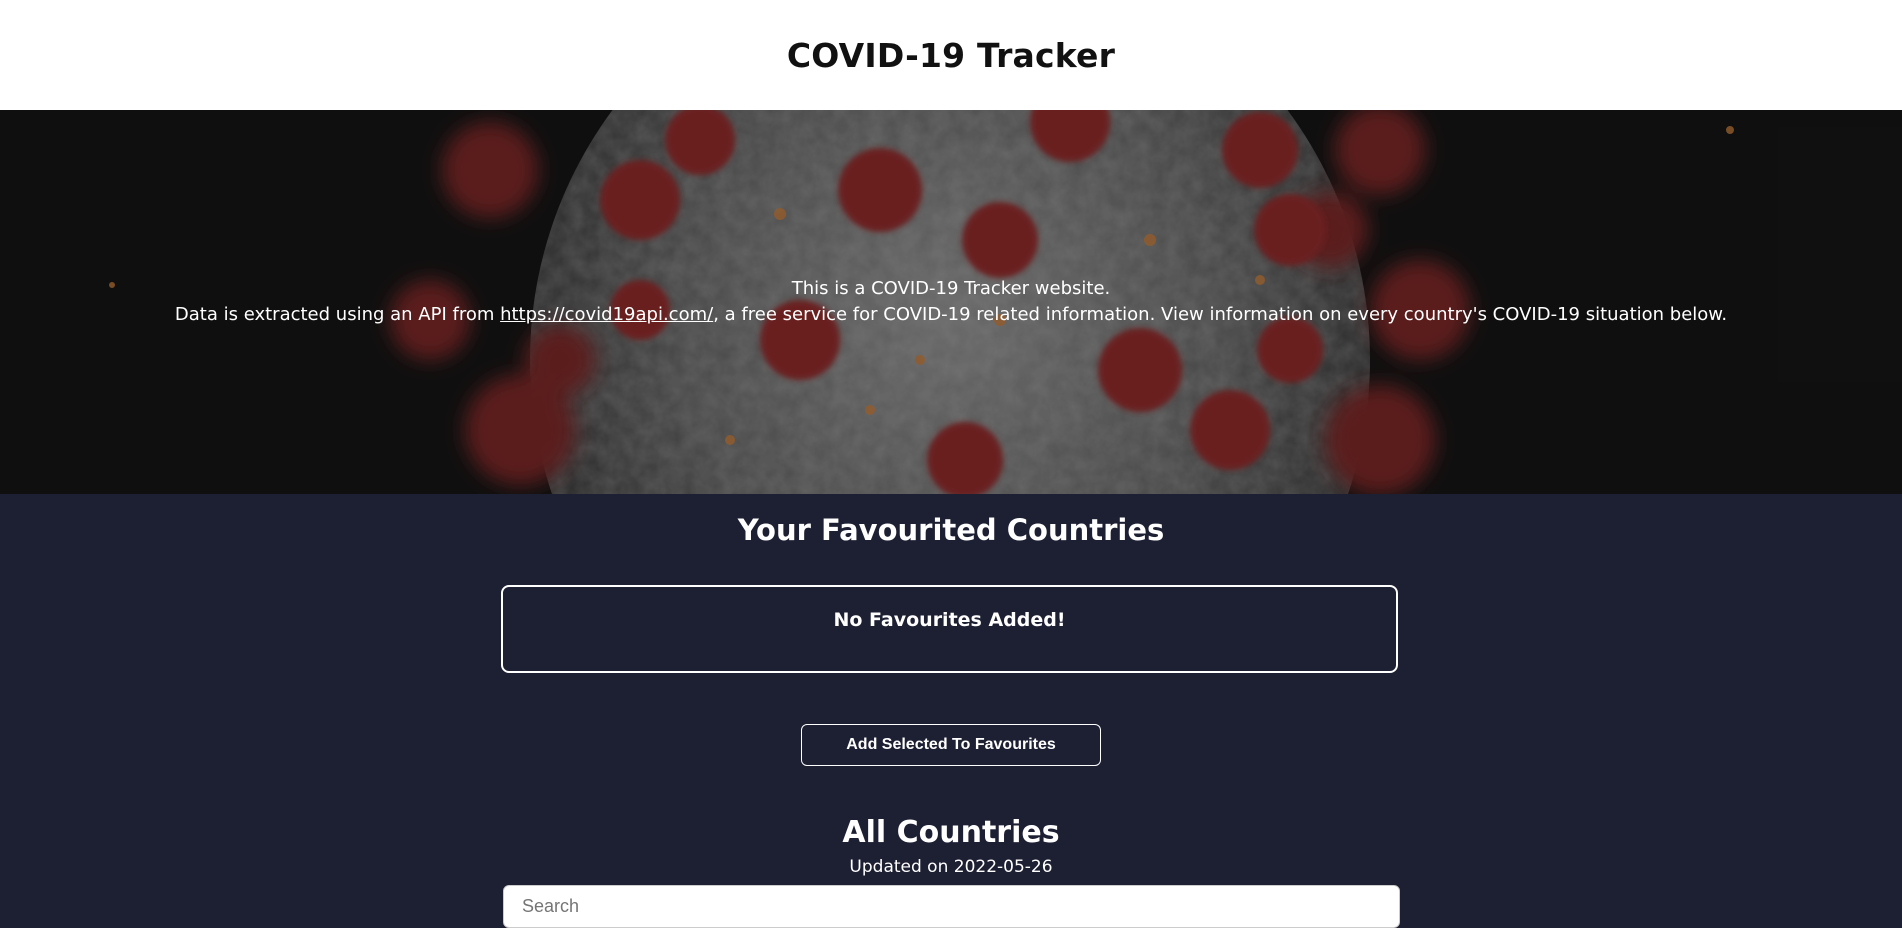  What do you see at coordinates (951, 906) in the screenshot?
I see `search-input` at bounding box center [951, 906].